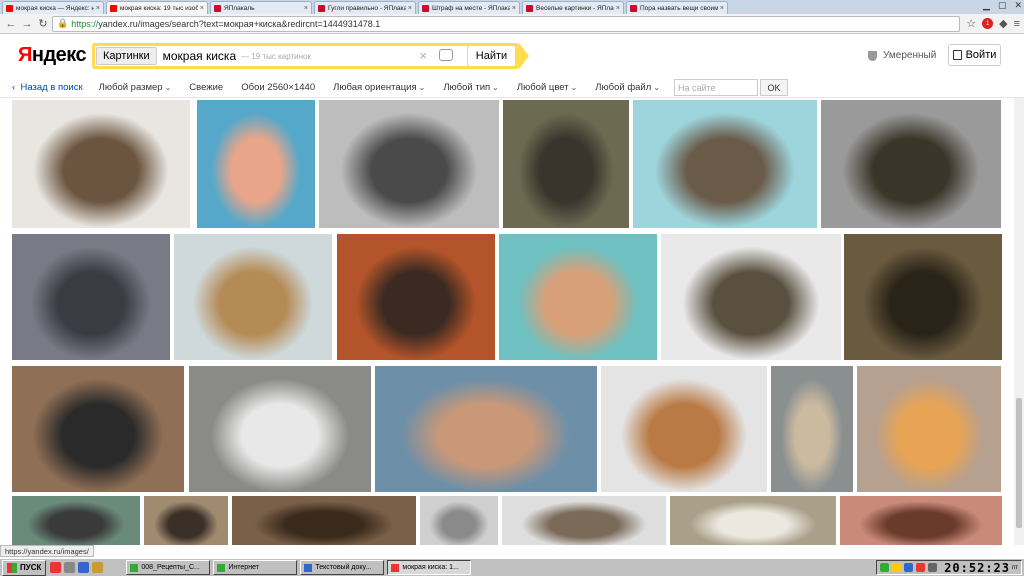 This screenshot has width=1024, height=576. What do you see at coordinates (101, 164) in the screenshot?
I see `image-thumbnail-cat-snow` at bounding box center [101, 164].